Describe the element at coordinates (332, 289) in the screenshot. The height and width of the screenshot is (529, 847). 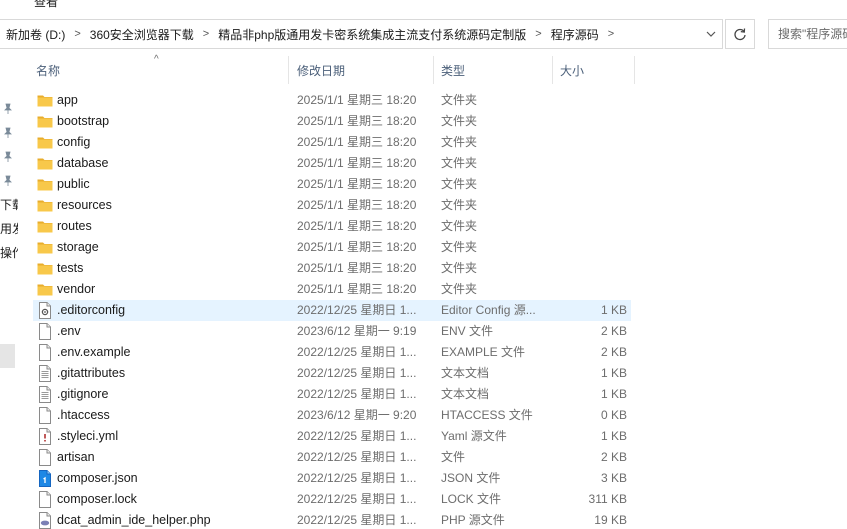
I see `file-row: vendor 2025/1/1 星期三 18:20 文件夹` at that location.